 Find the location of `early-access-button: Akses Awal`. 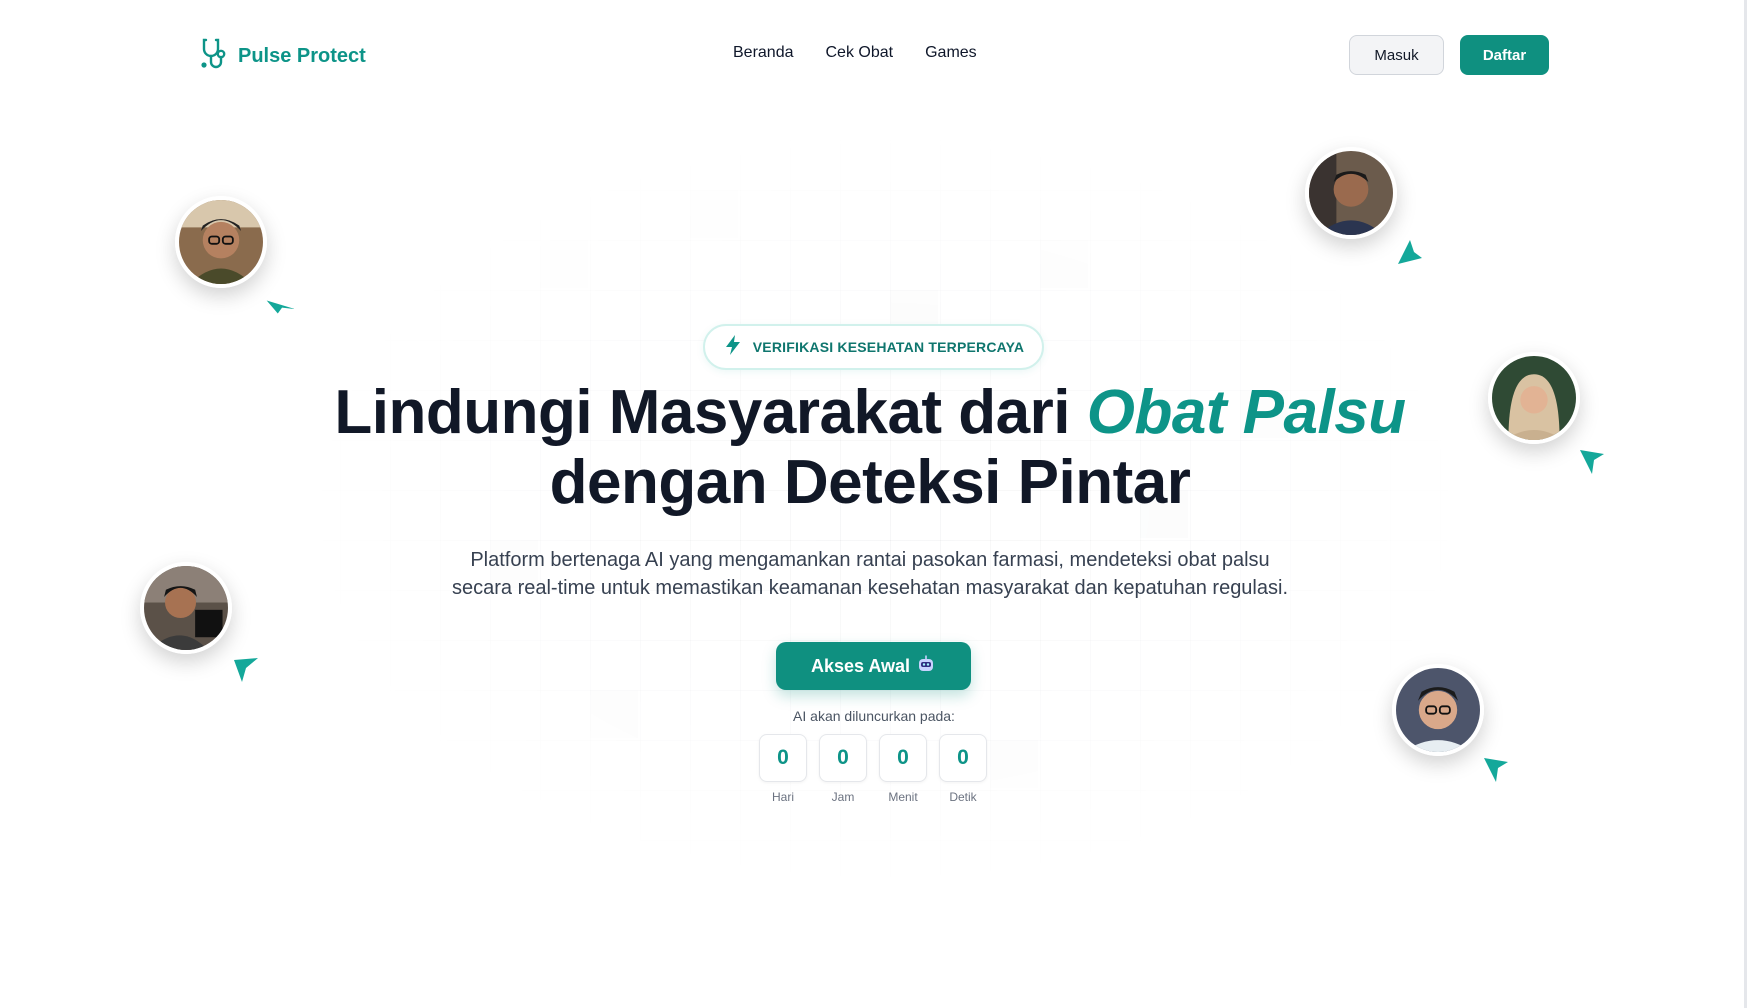

early-access-button: Akses Awal is located at coordinates (873, 666).